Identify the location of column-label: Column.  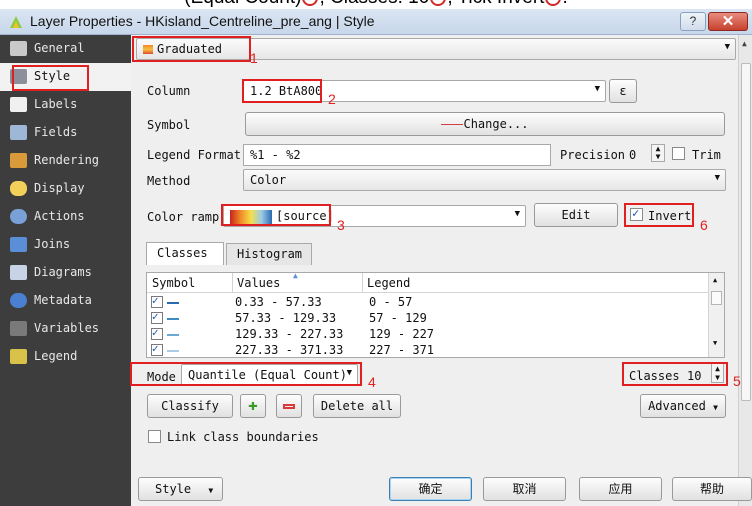
(169, 91).